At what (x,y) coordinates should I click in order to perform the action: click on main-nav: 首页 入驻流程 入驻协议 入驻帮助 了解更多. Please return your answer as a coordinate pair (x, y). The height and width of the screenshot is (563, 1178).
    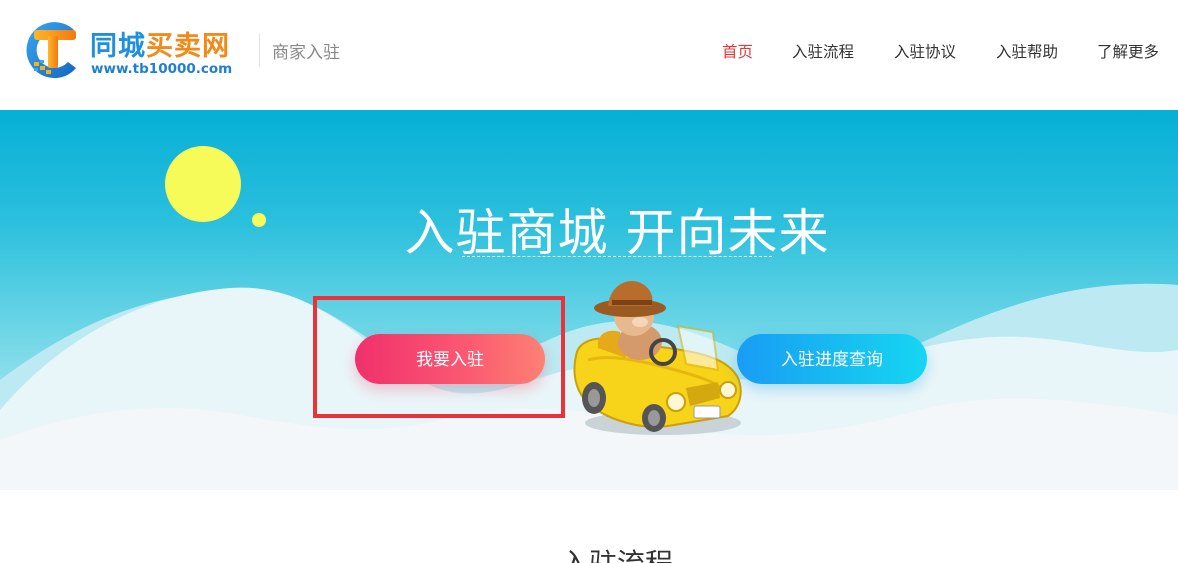
    Looking at the image, I should click on (589, 52).